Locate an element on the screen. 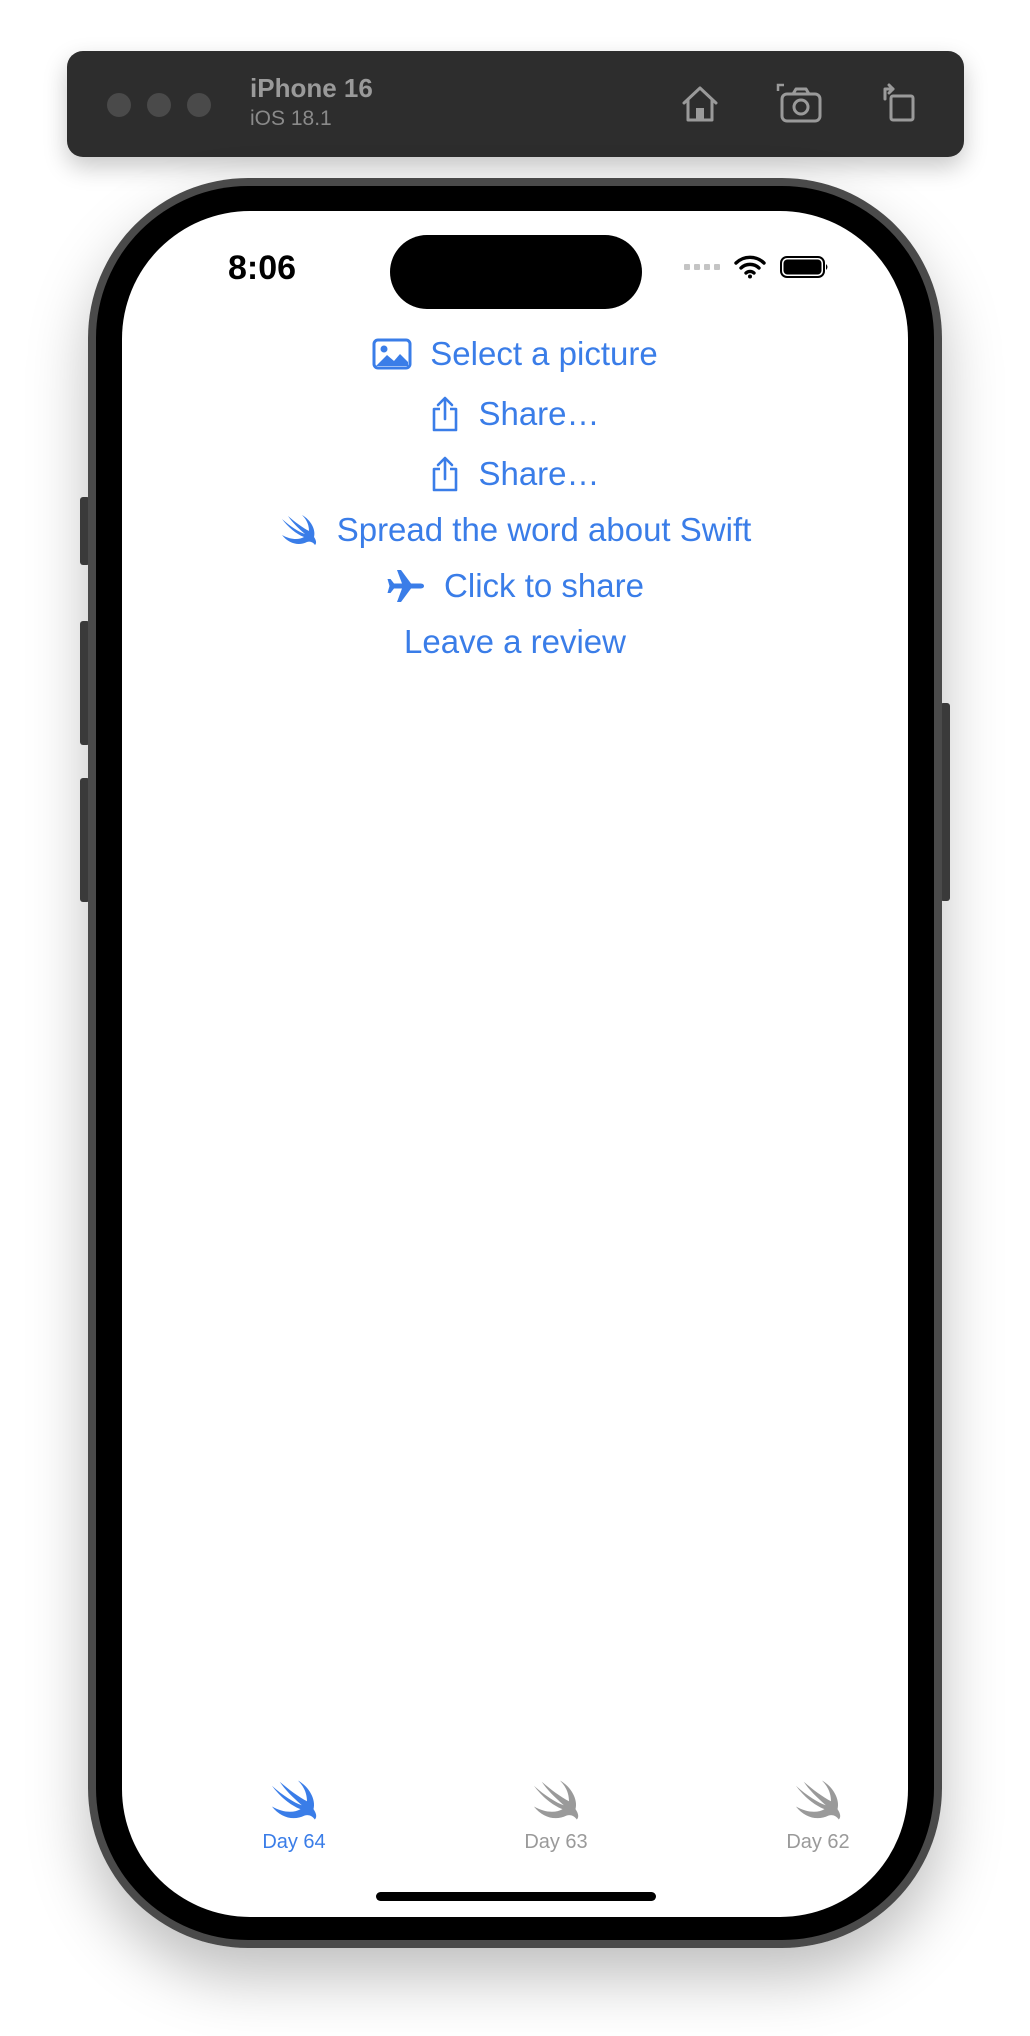 Image resolution: width=1030 pixels, height=2036 pixels. click-to-share-label: Click to share is located at coordinates (544, 585).